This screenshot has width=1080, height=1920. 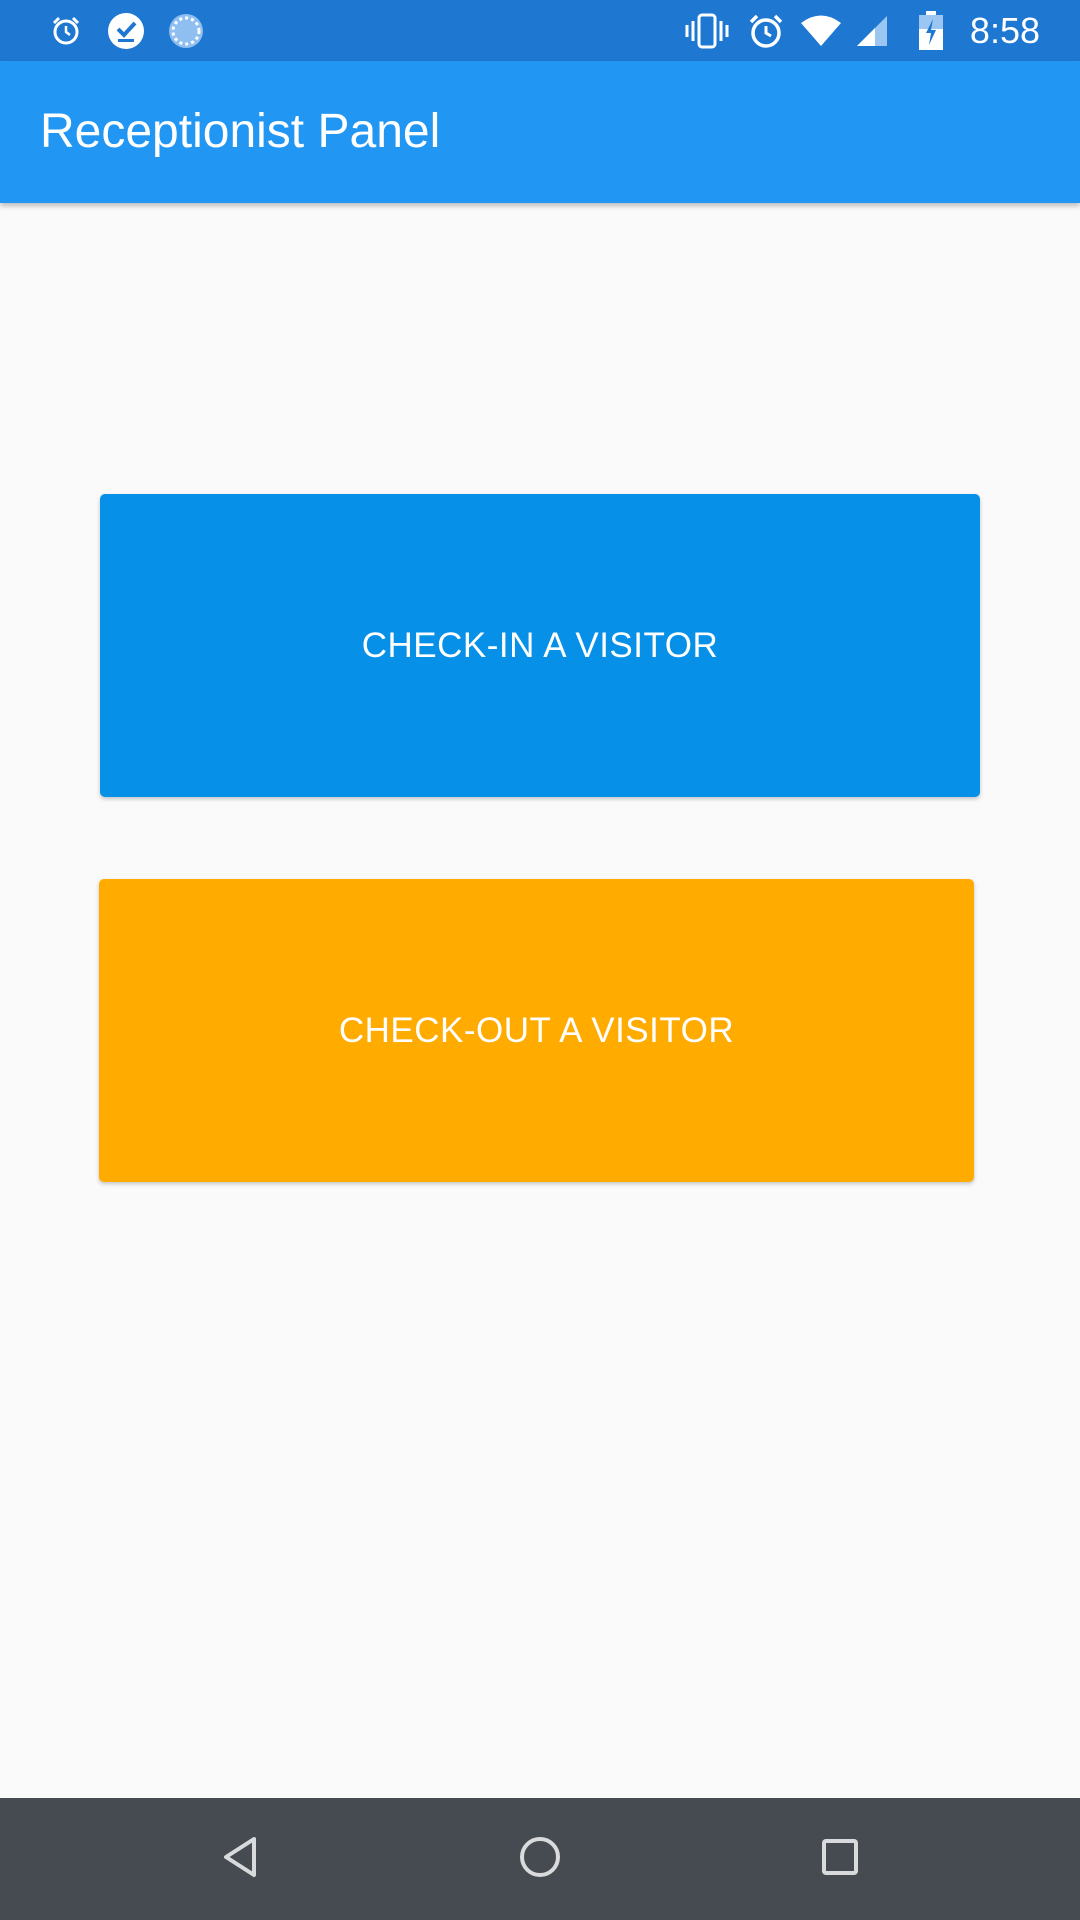 I want to click on battery-charging-icon, so click(x=931, y=30).